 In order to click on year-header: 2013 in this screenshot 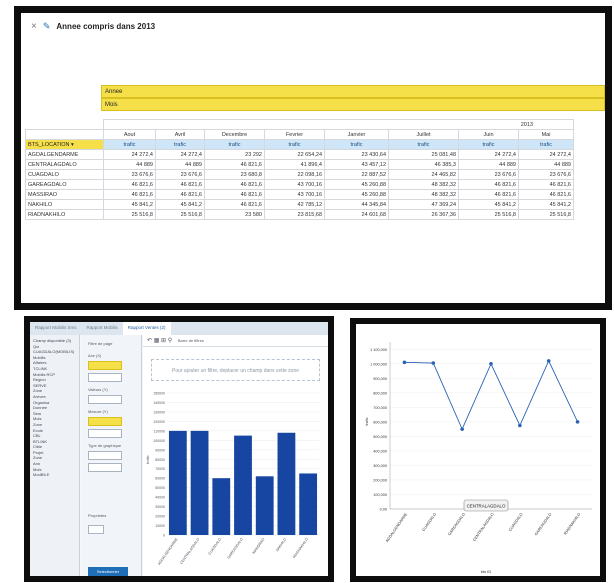, I will do `click(338, 124)`.